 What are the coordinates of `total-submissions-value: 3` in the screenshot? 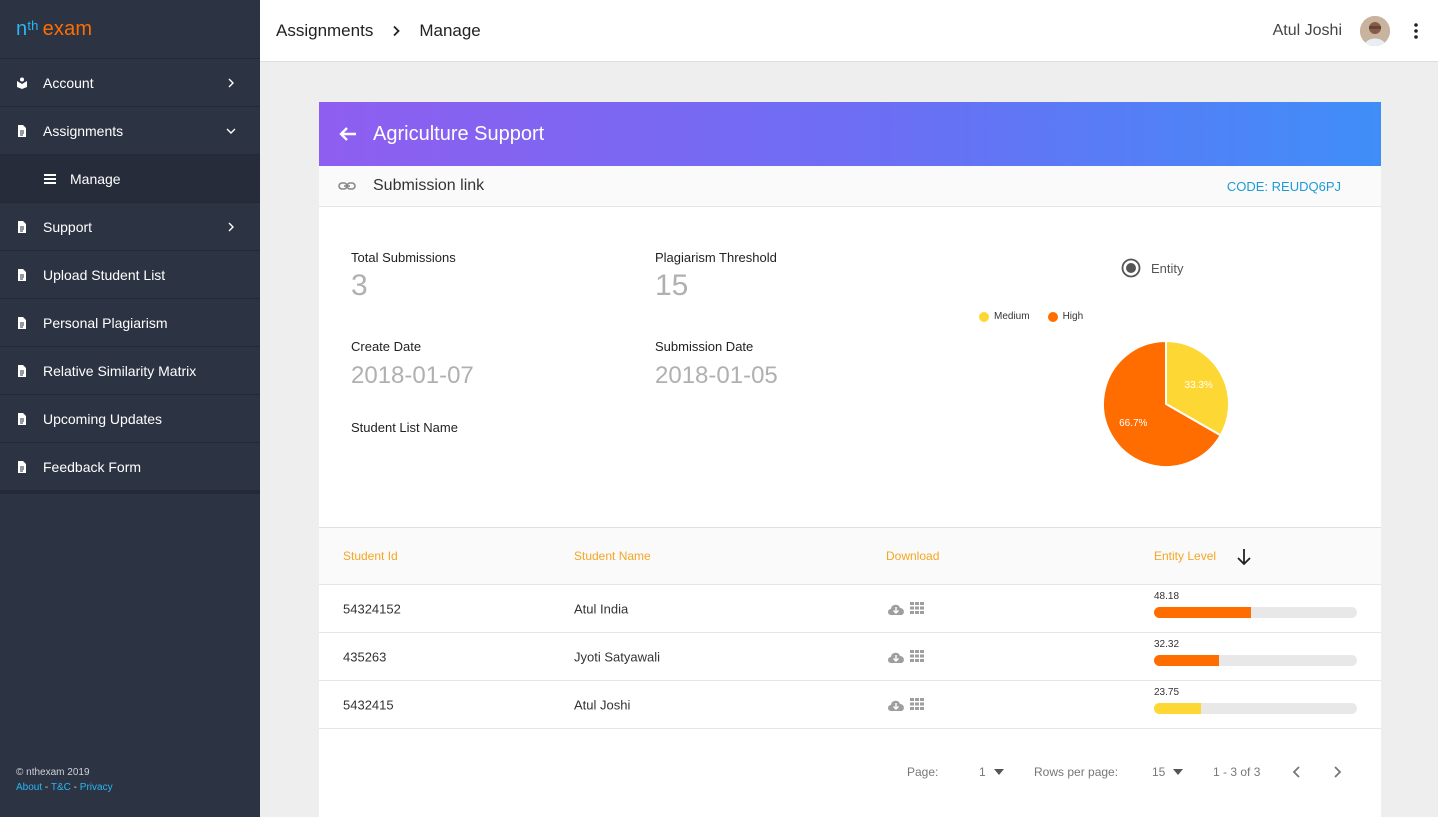 It's located at (359, 285).